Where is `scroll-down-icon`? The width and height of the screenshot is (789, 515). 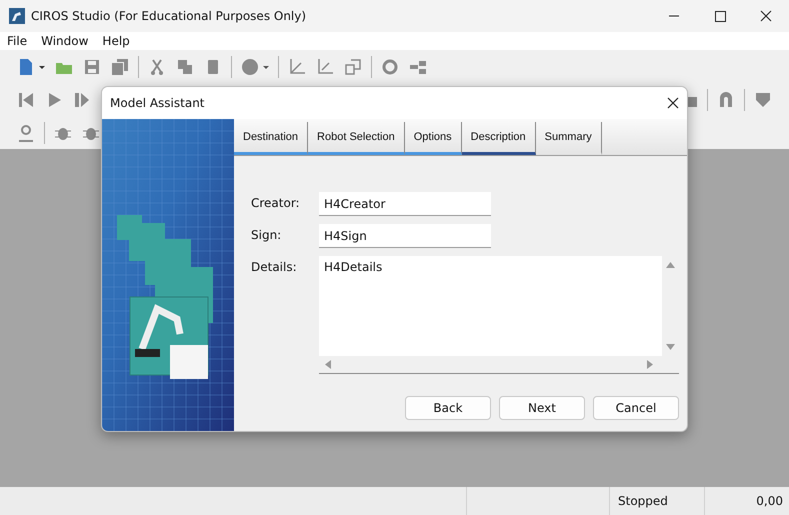 scroll-down-icon is located at coordinates (670, 347).